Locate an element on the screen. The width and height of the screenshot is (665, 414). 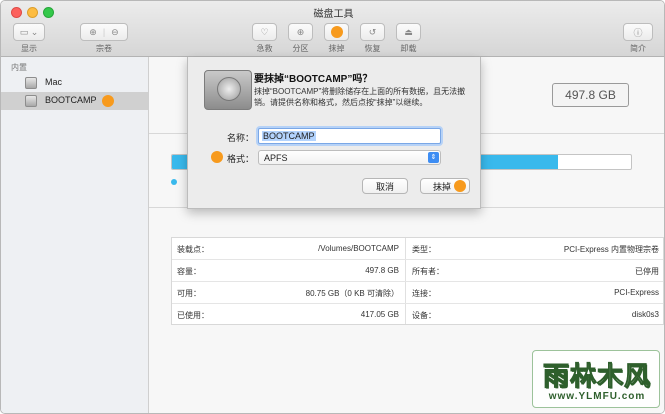
table-row: 已使用： 417.05 GB 设备： disk0s3 is located at coordinates (417, 315).